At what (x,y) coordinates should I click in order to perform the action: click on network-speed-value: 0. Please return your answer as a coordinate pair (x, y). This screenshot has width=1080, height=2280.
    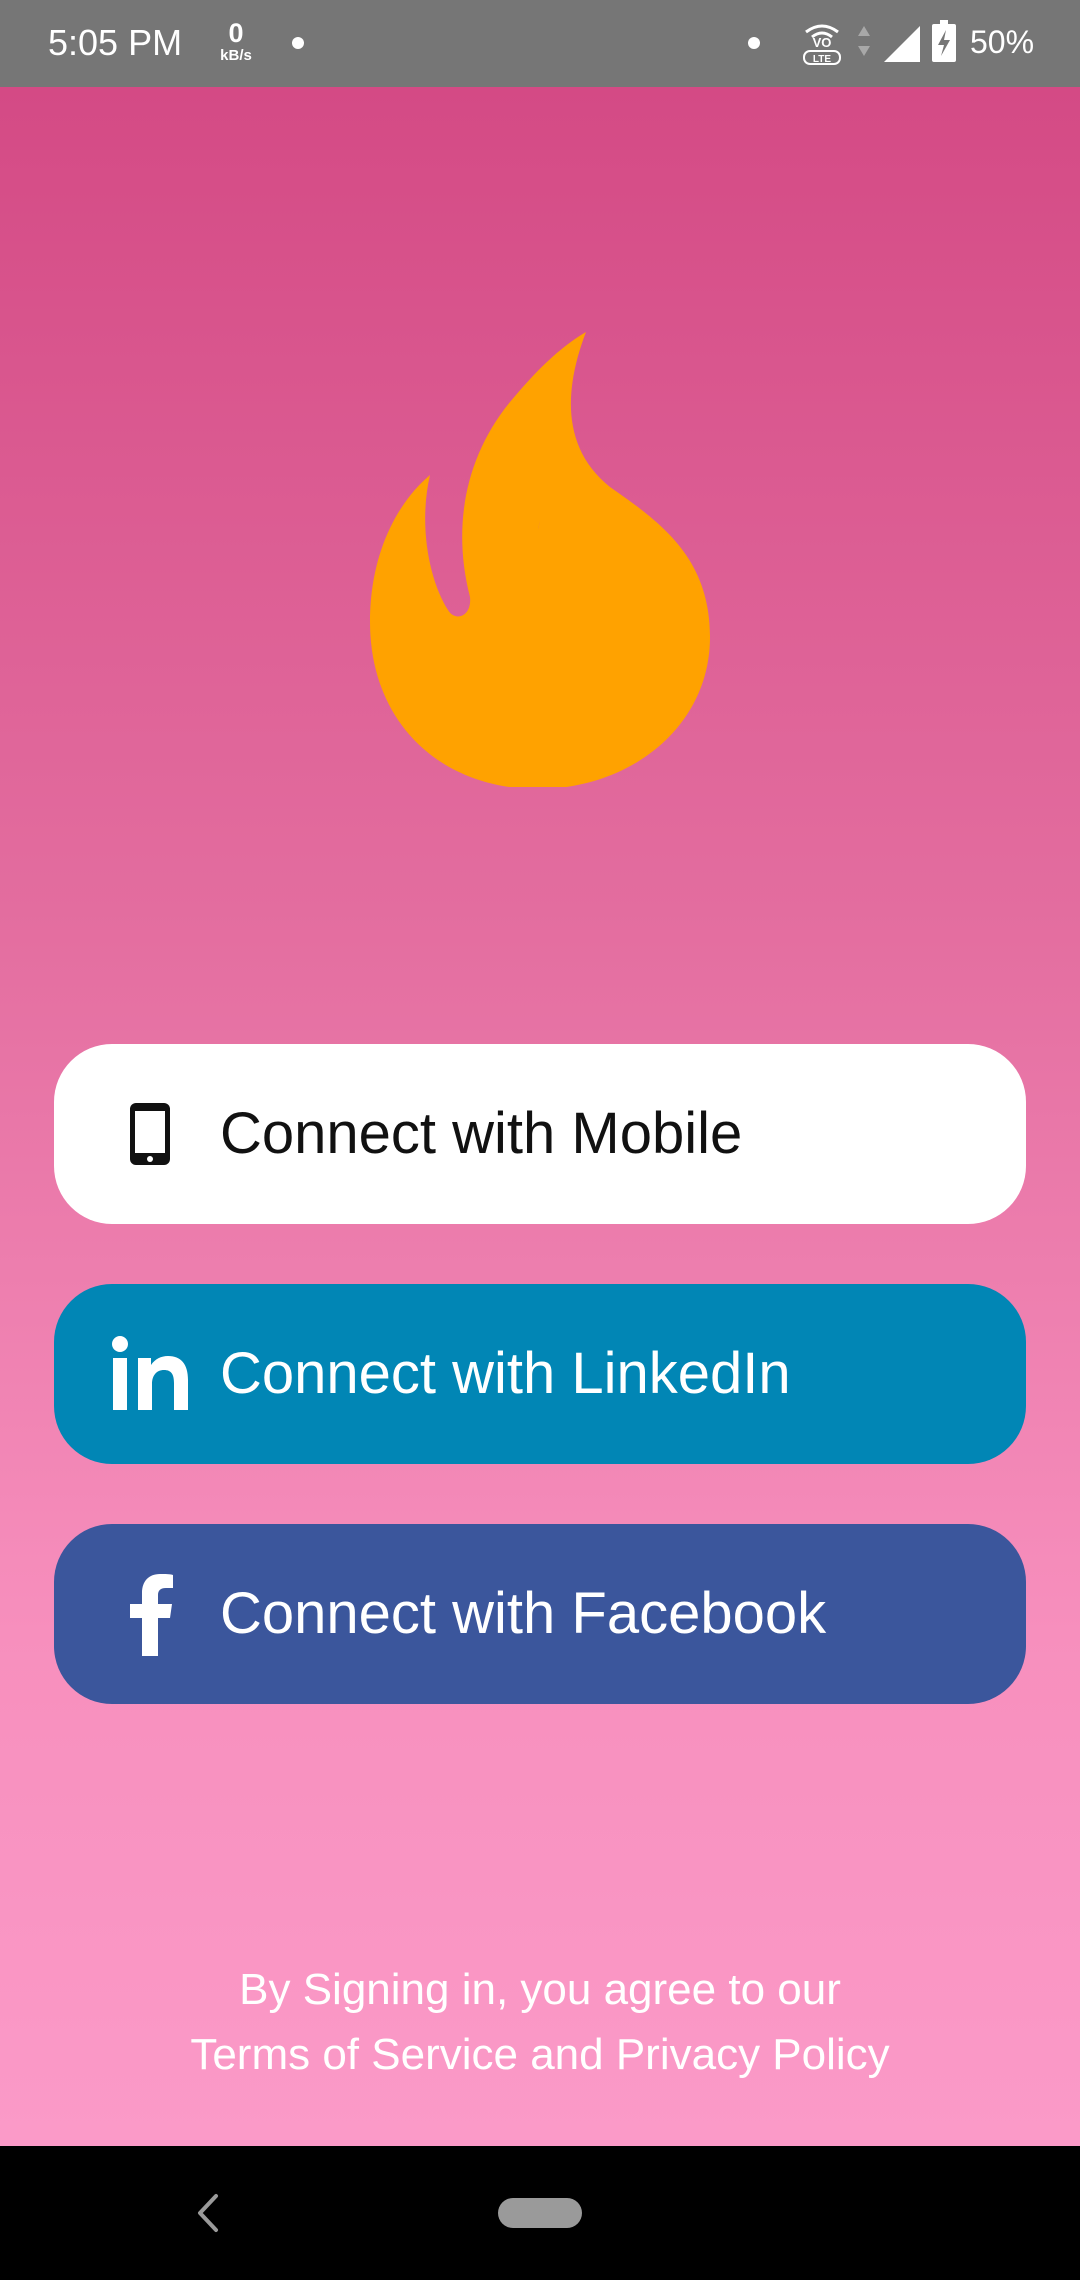
    Looking at the image, I should click on (236, 33).